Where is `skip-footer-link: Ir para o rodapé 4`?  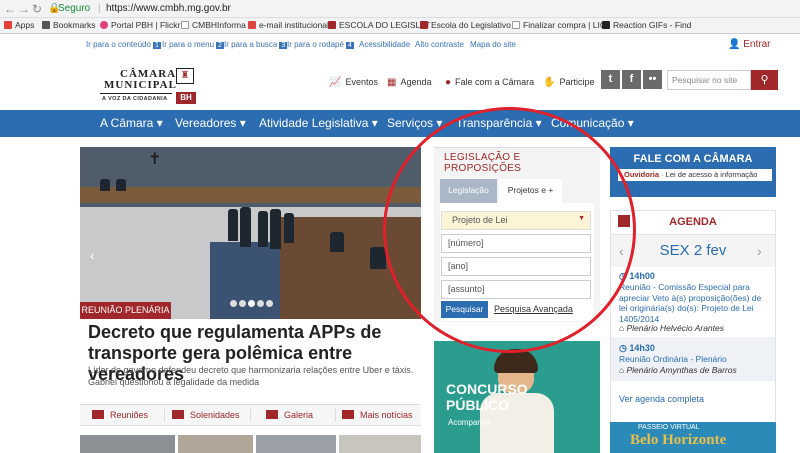
skip-footer-link: Ir para o rodapé 4 is located at coordinates (320, 44).